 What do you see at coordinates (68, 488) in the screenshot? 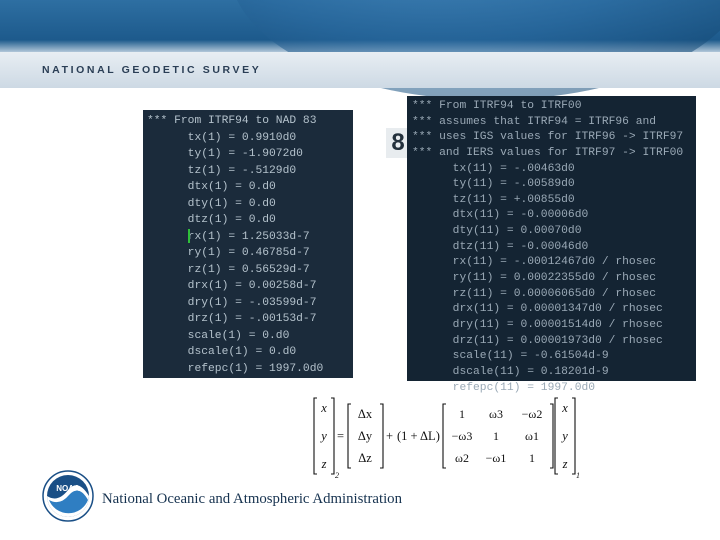
I see `noaa-logo-text: NOAA` at bounding box center [68, 488].